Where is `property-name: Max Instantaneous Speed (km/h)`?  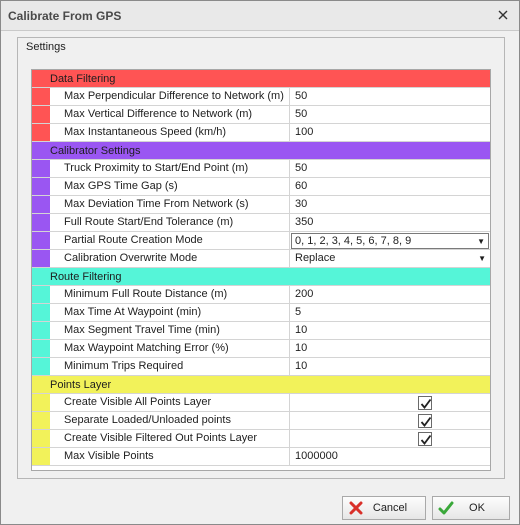 property-name: Max Instantaneous Speed (km/h) is located at coordinates (170, 132).